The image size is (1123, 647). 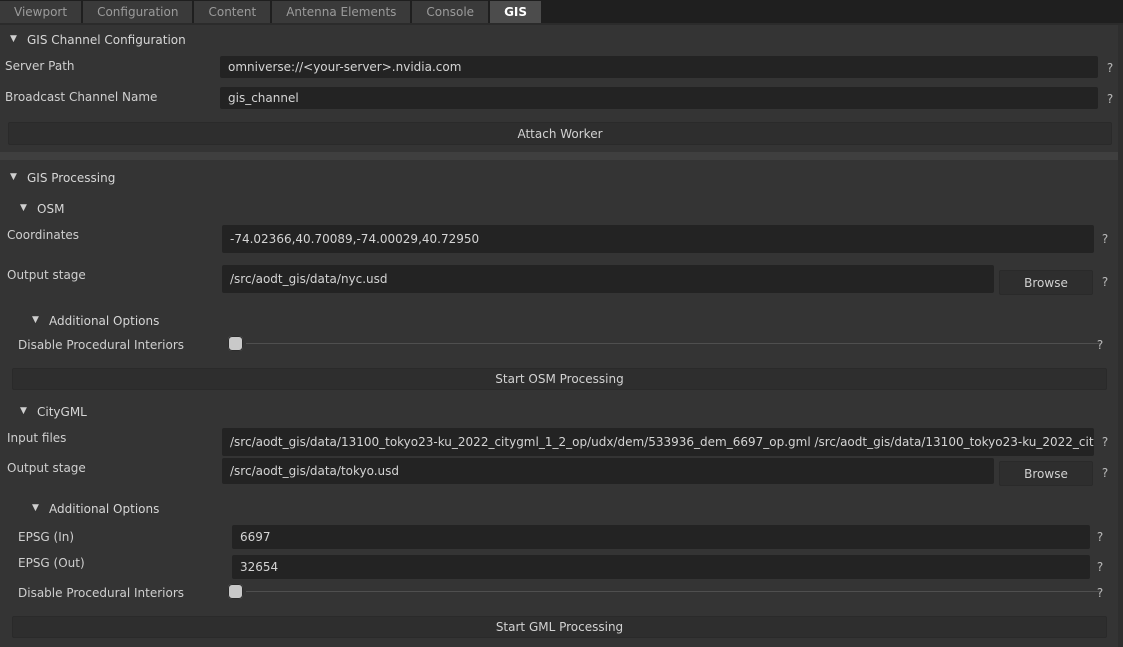 I want to click on tab-viewport-label: Viewport, so click(x=41, y=12).